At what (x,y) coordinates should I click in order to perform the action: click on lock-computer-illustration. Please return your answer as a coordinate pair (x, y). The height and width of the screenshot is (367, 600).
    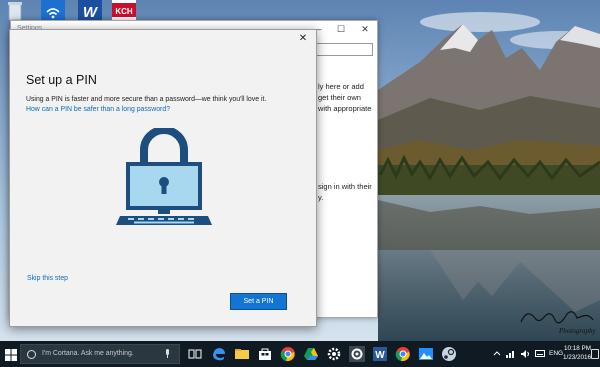
    Looking at the image, I should click on (164, 179).